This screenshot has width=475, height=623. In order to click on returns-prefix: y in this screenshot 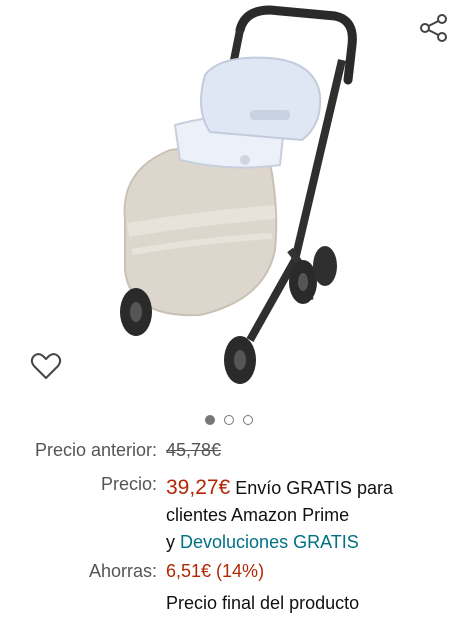, I will do `click(173, 542)`.